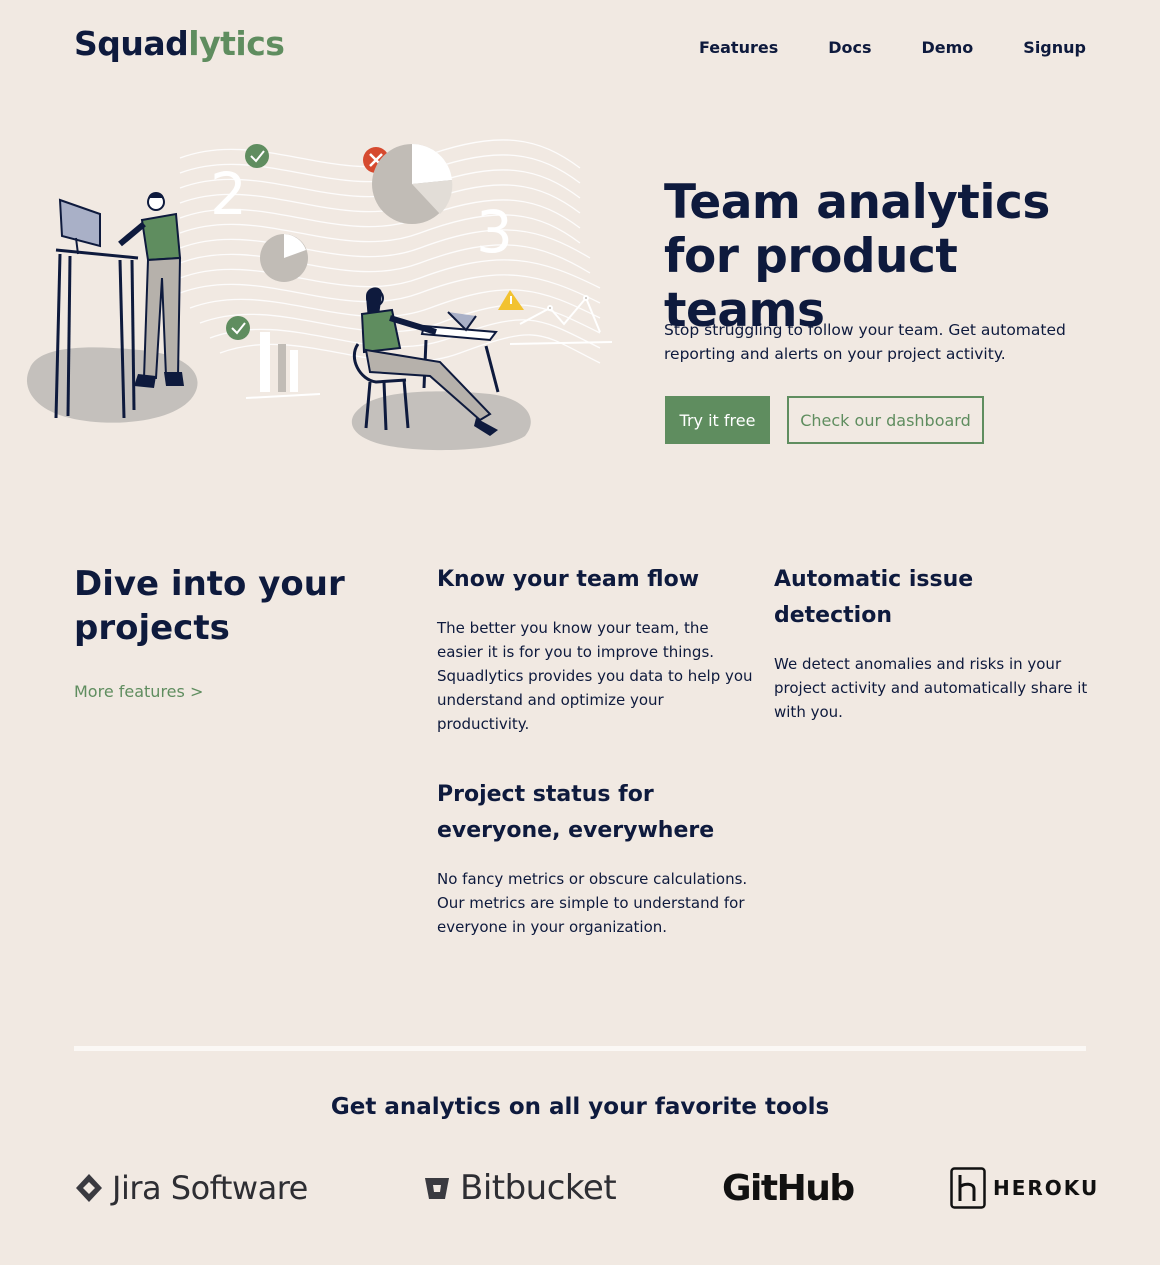  Describe the element at coordinates (1046, 1188) in the screenshot. I see `heroku-label: HEROKU` at that location.